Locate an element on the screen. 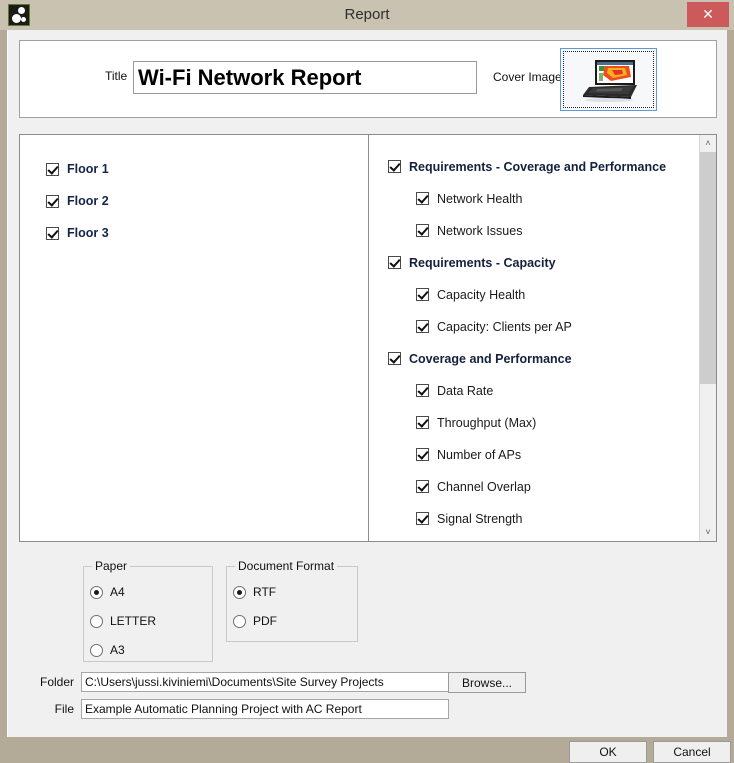  list-item: Signal Strength is located at coordinates (543, 518).